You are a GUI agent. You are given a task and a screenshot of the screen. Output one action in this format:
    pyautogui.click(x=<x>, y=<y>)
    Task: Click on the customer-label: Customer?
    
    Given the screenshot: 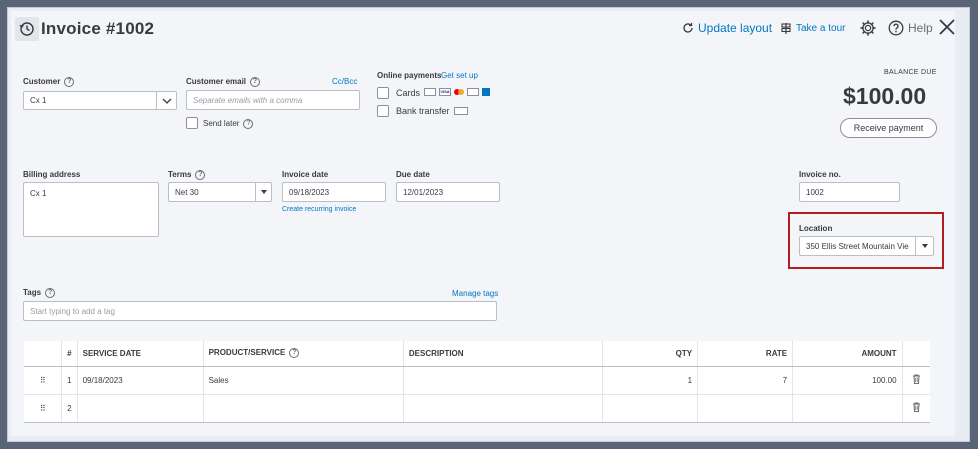 What is the action you would take?
    pyautogui.click(x=49, y=82)
    